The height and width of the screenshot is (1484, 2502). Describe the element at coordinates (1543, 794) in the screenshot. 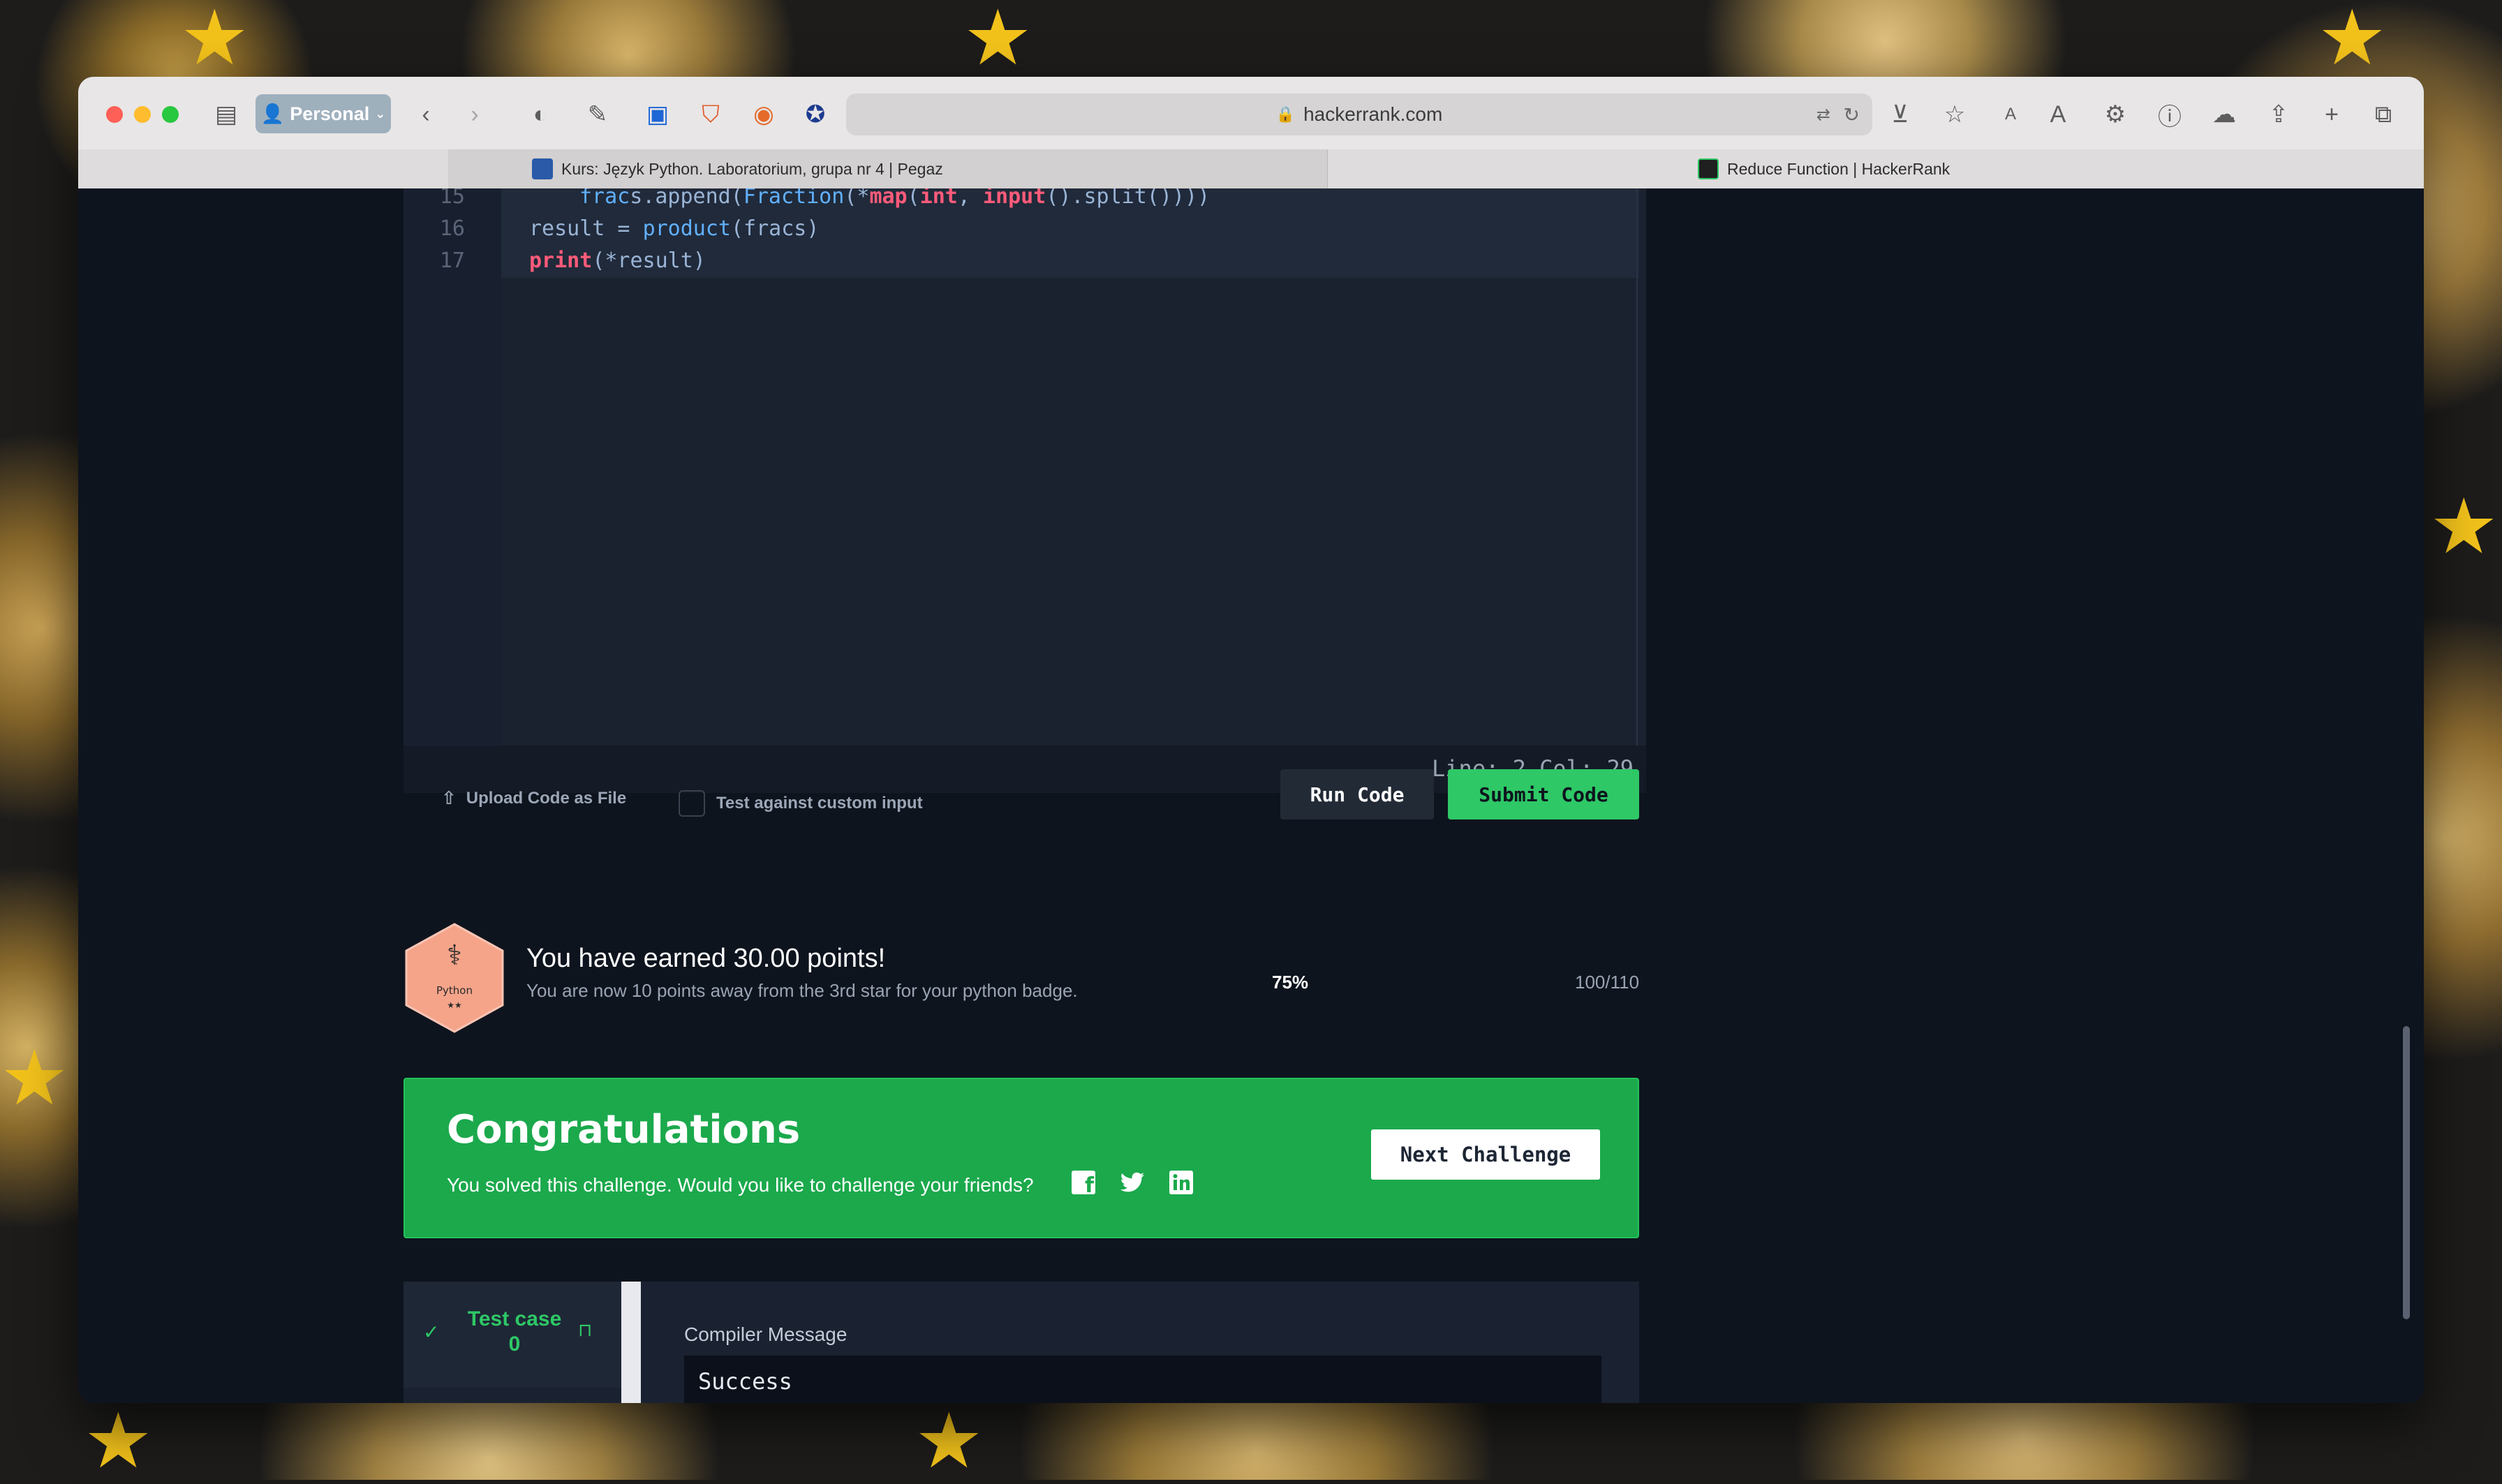

I see `submit-code-button: Submit Code` at that location.